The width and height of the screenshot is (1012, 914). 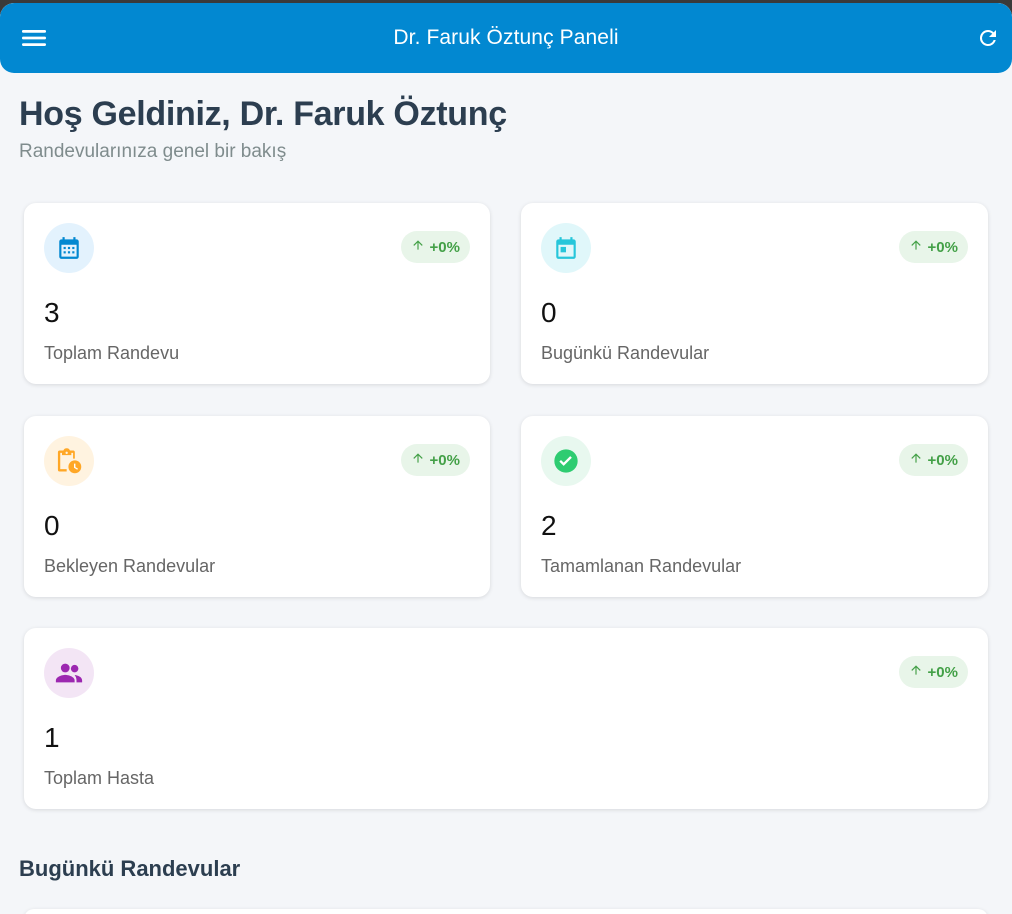 I want to click on stat-card-pending-appointments: +0% 0 Bekleyen Randevular, so click(x=257, y=506).